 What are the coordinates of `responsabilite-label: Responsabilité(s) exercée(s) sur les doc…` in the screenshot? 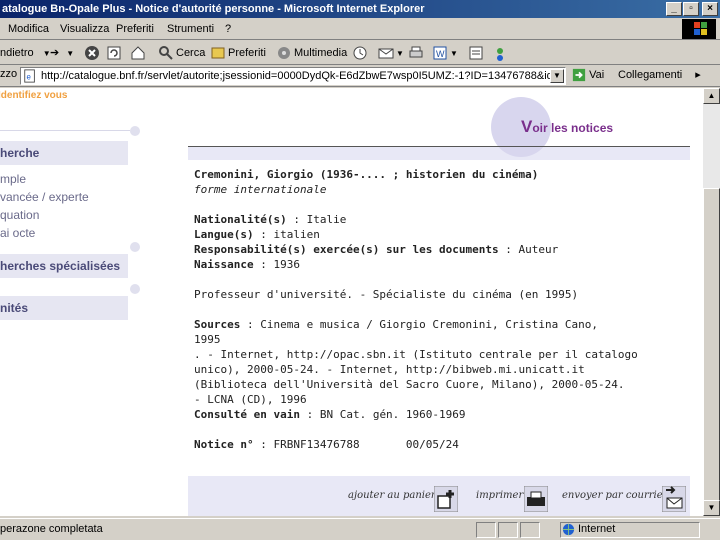 It's located at (346, 249).